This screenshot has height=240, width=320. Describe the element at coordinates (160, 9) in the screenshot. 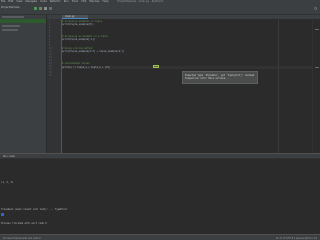

I see `toolbar: ProjectSample` at that location.